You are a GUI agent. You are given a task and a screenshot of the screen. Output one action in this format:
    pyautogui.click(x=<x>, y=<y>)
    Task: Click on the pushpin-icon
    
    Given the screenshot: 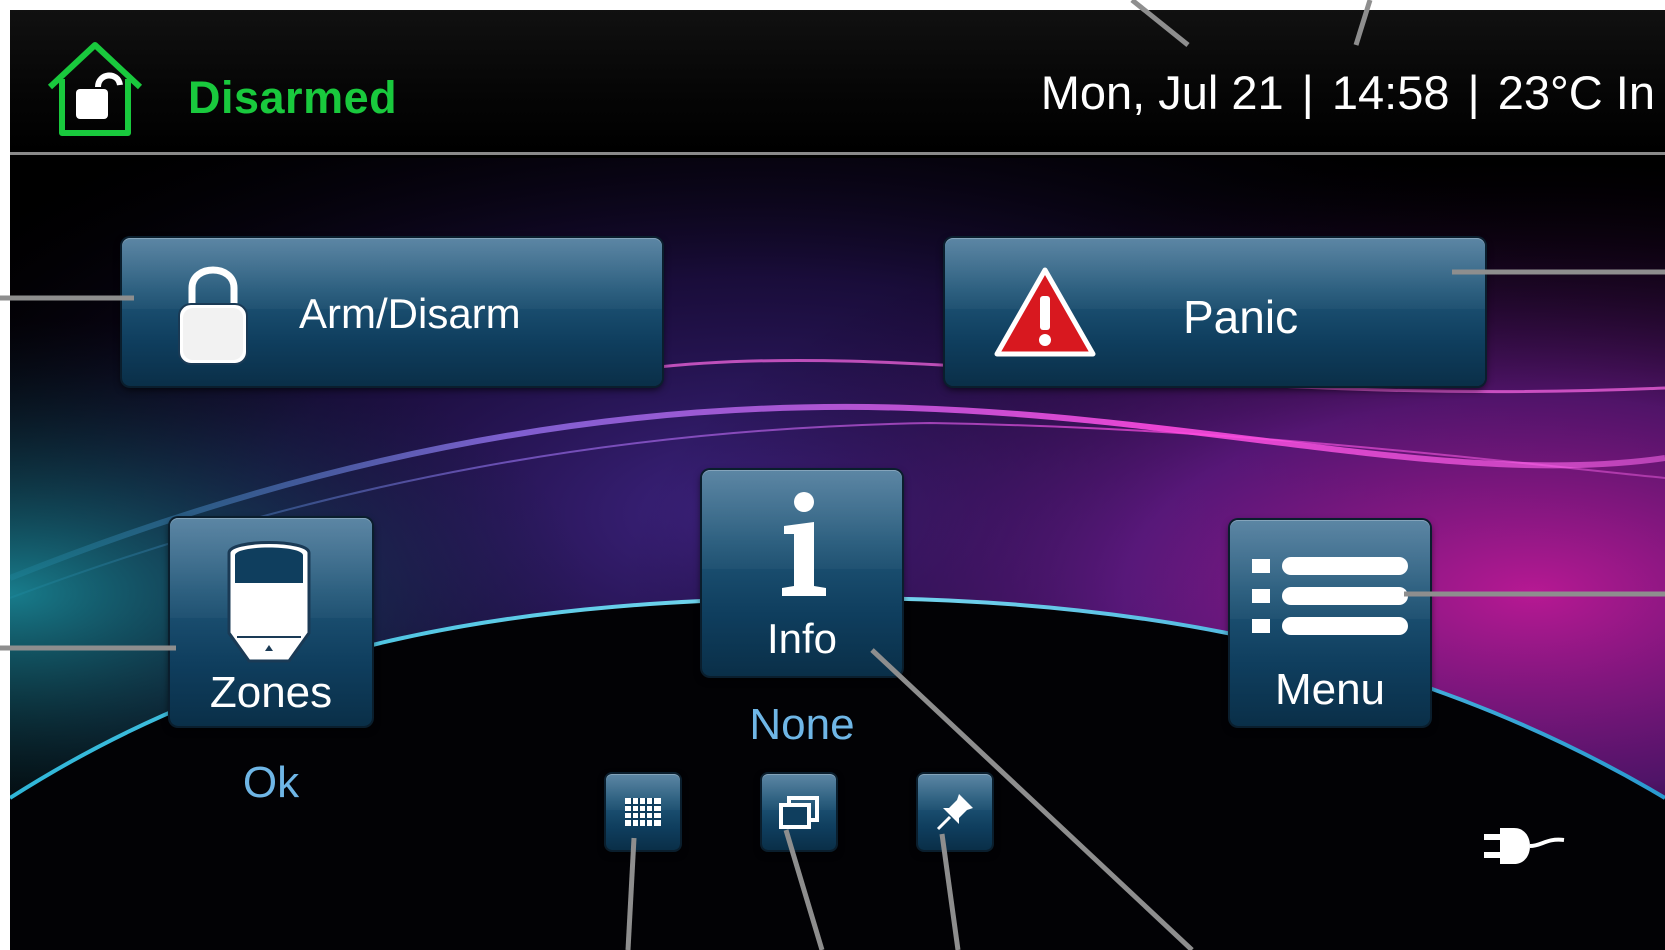 What is the action you would take?
    pyautogui.click(x=954, y=812)
    